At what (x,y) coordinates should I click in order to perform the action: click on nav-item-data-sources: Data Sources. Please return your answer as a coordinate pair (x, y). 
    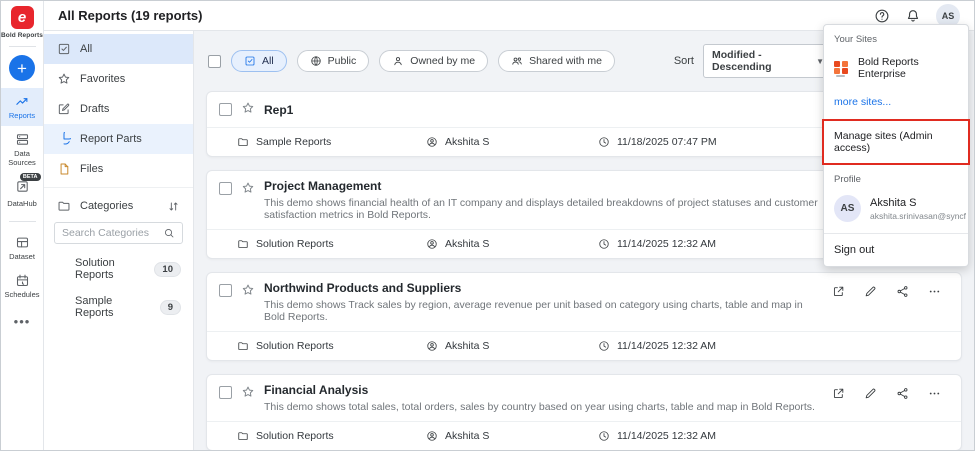
    Looking at the image, I should click on (22, 149).